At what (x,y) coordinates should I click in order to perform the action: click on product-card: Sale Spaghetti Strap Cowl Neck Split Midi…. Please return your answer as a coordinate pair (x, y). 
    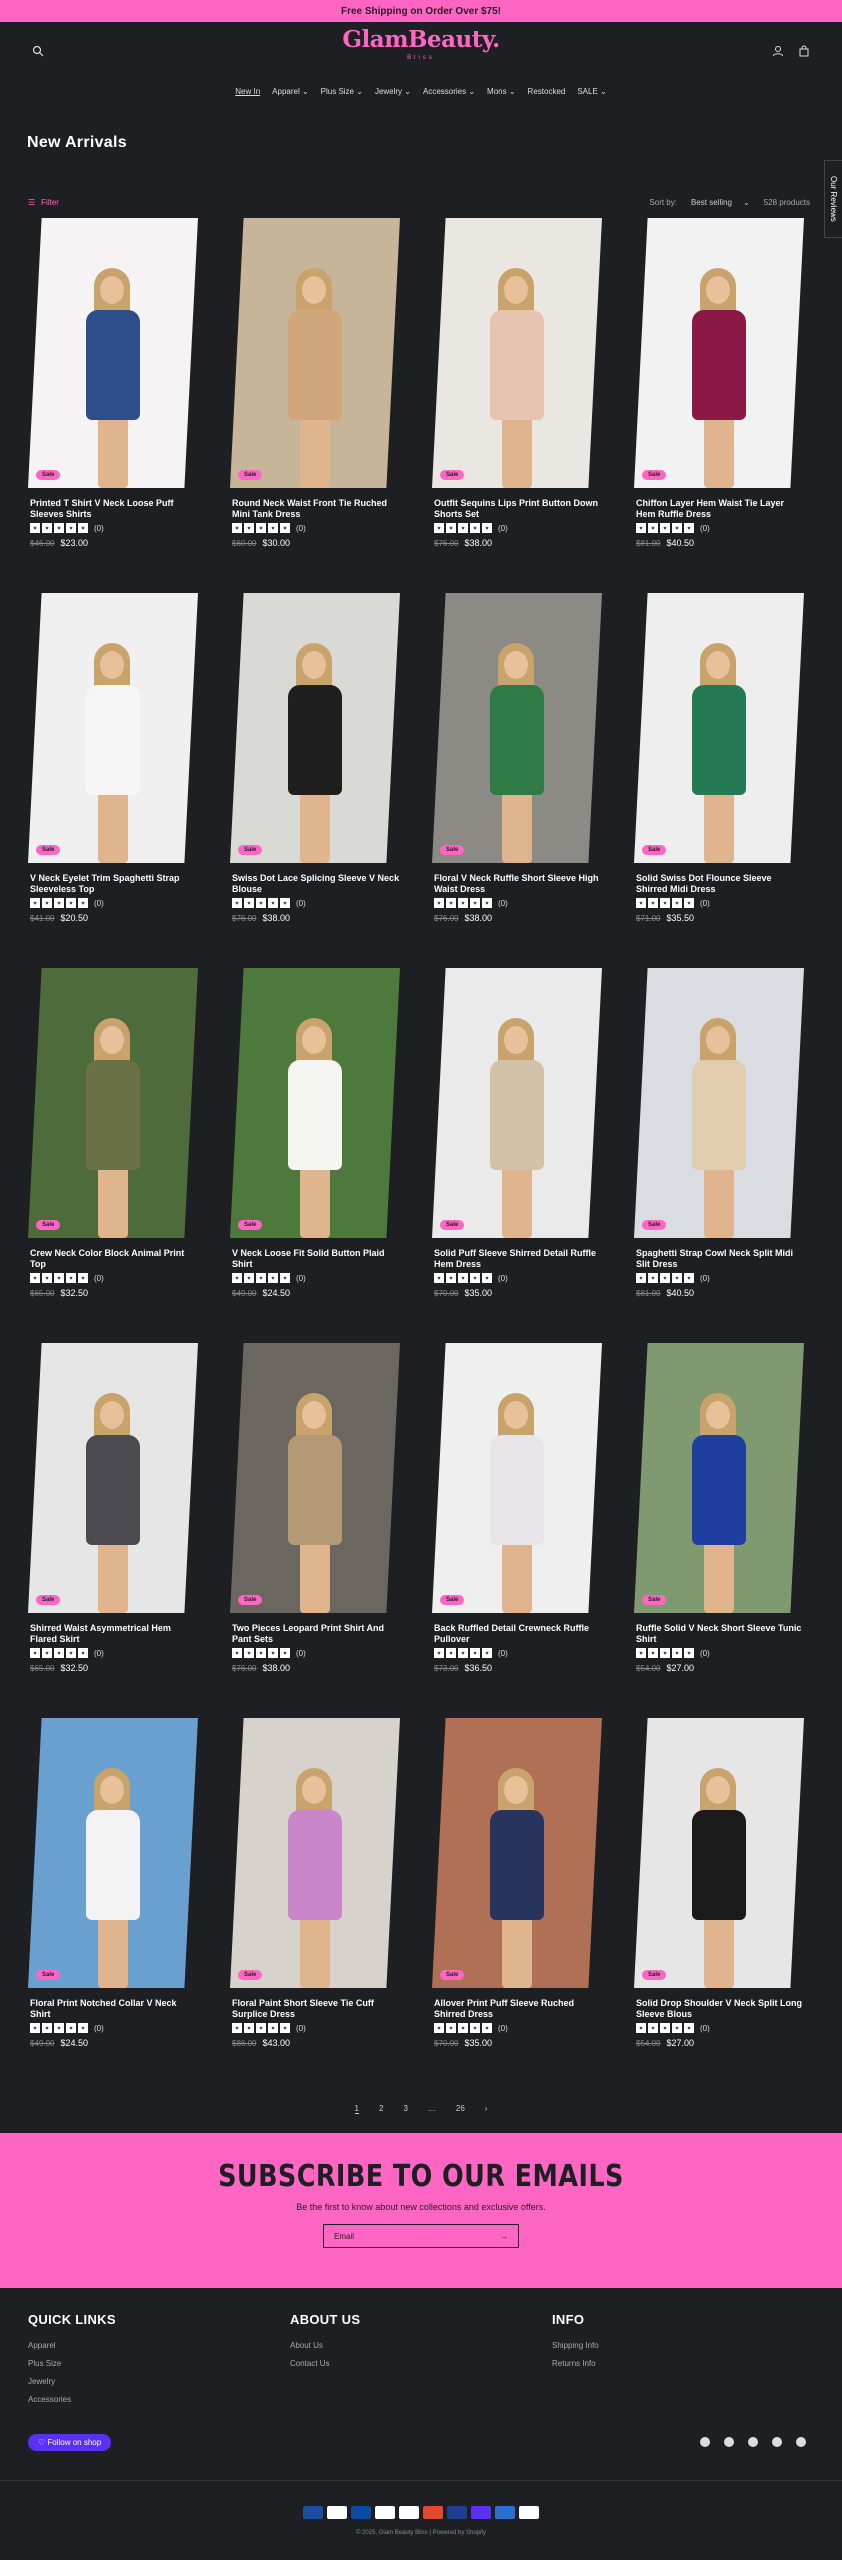
    Looking at the image, I should click on (719, 1133).